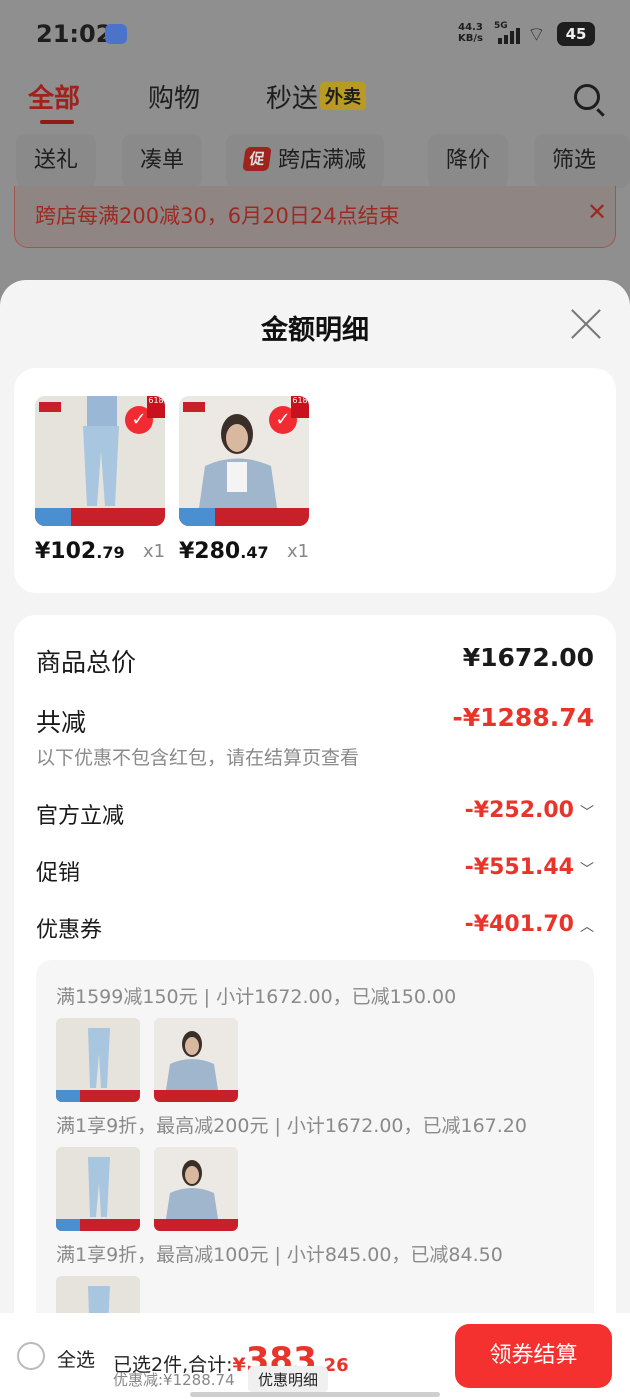  What do you see at coordinates (468, 161) in the screenshot?
I see `chip-price-drop: 降价` at bounding box center [468, 161].